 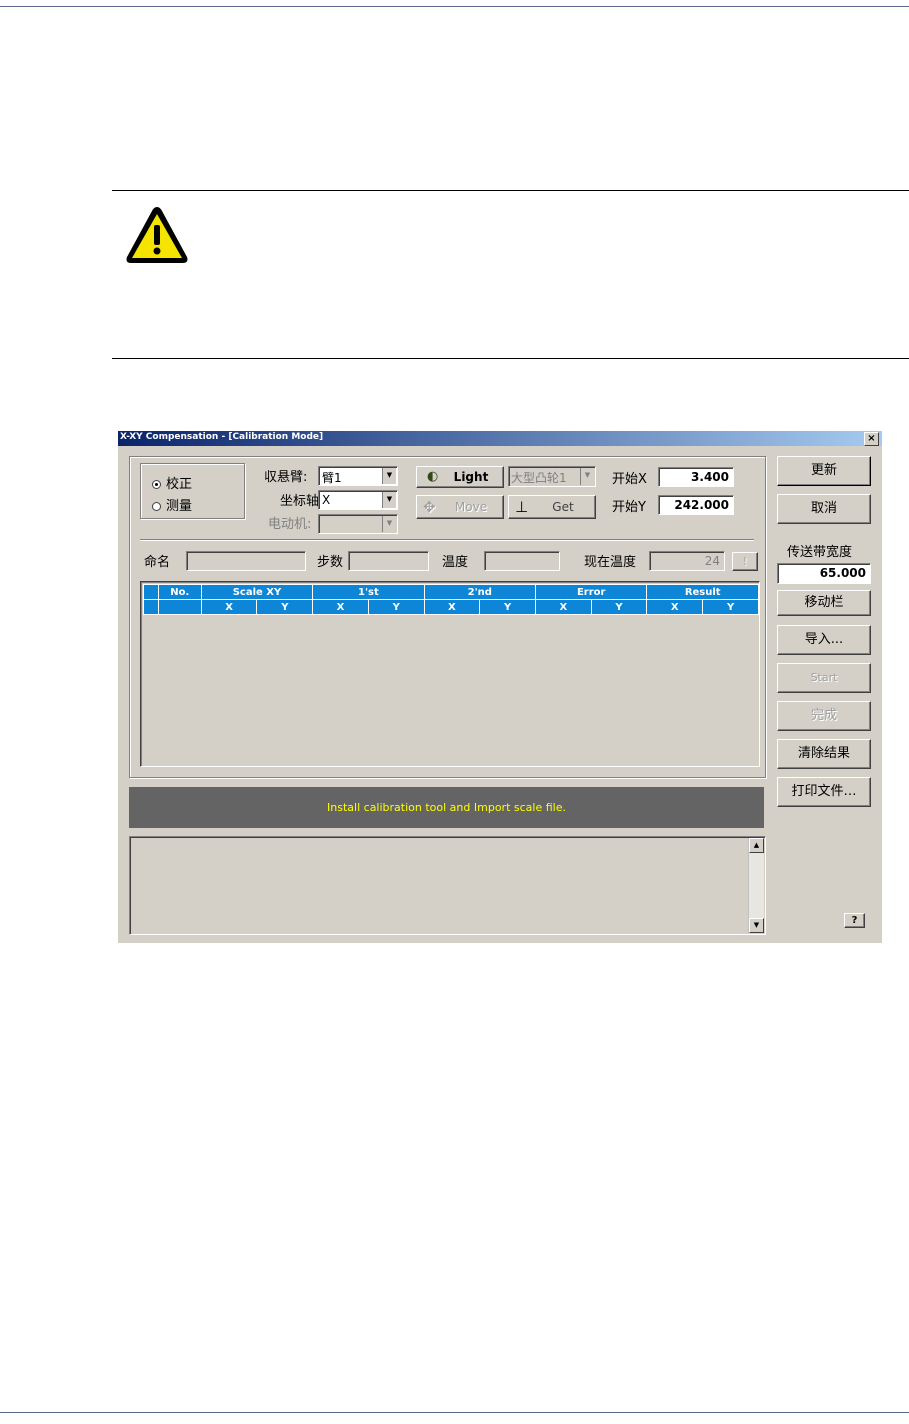 I want to click on cam-select-value: 大型凸轮1, so click(x=539, y=478).